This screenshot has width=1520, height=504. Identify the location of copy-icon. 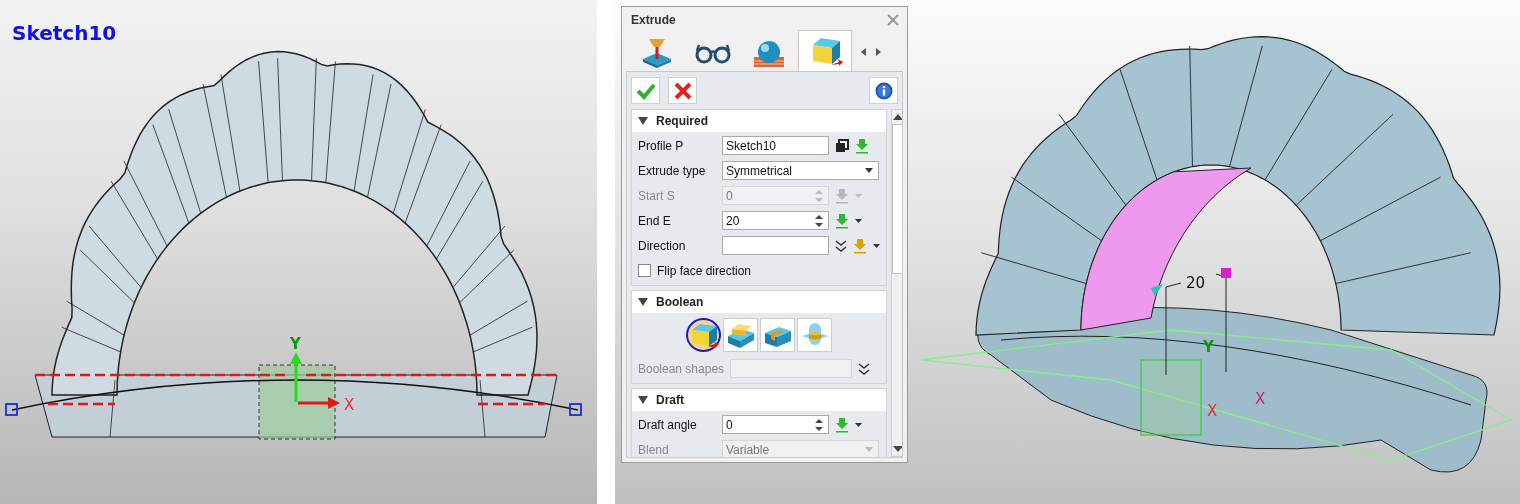
(842, 145).